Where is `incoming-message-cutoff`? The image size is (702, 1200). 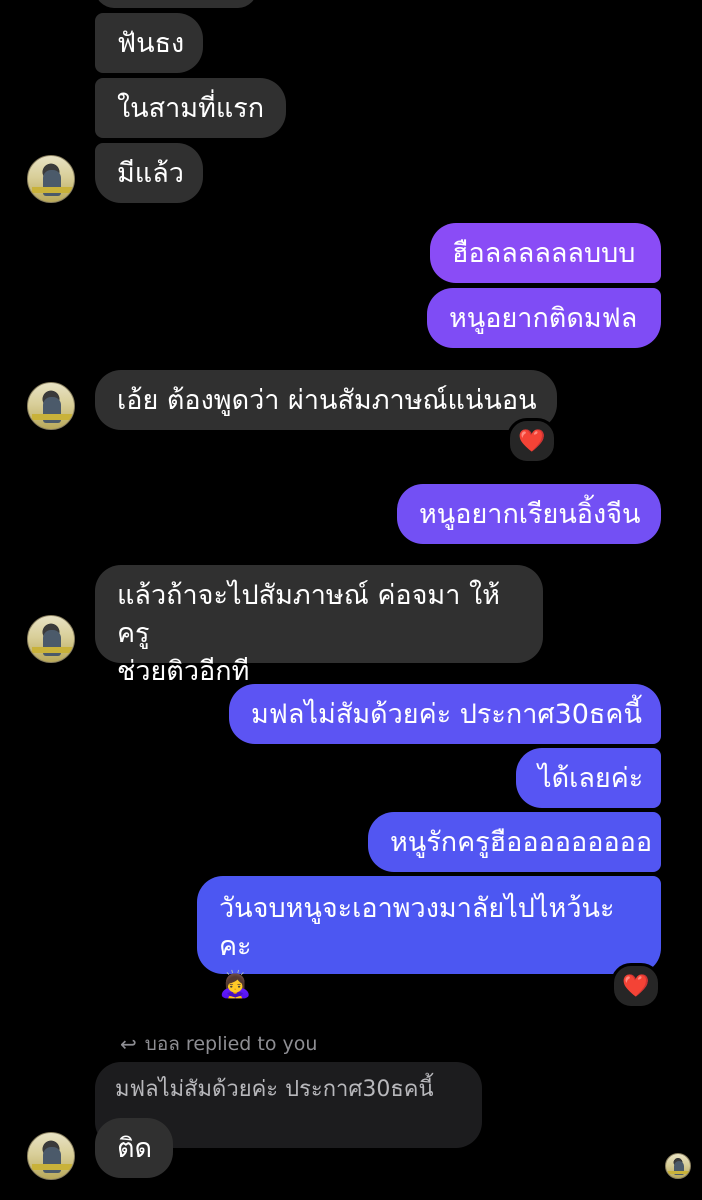 incoming-message-cutoff is located at coordinates (176, 4).